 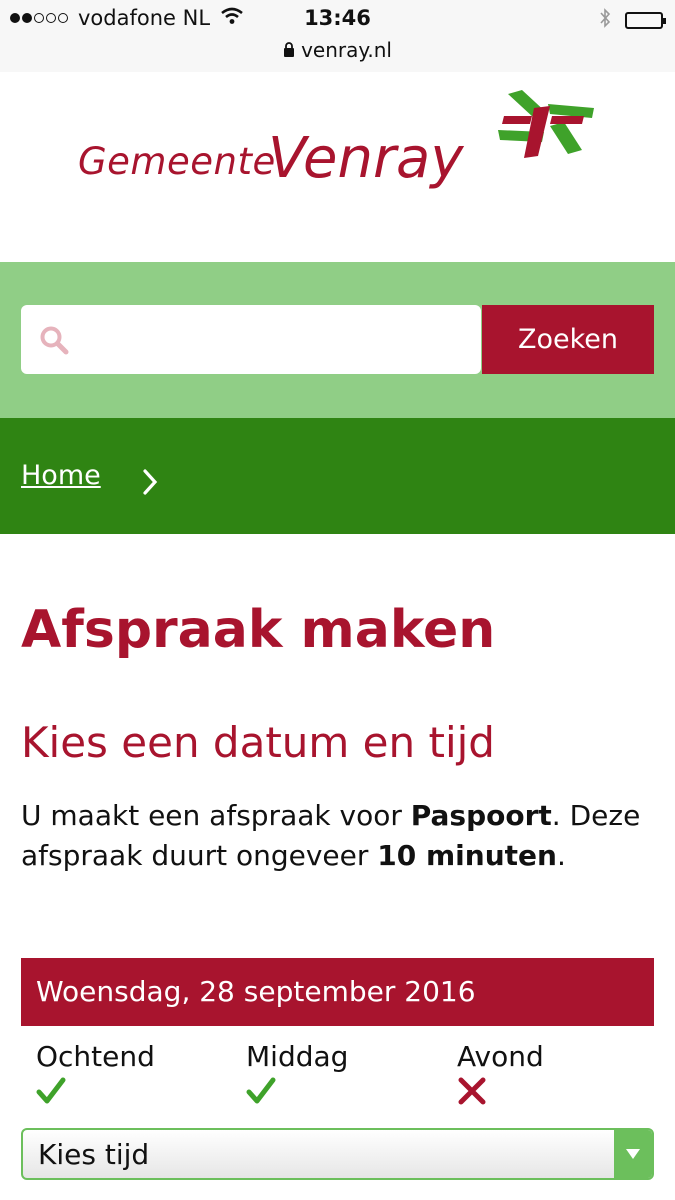 What do you see at coordinates (365, 158) in the screenshot?
I see `logo-name: Venray` at bounding box center [365, 158].